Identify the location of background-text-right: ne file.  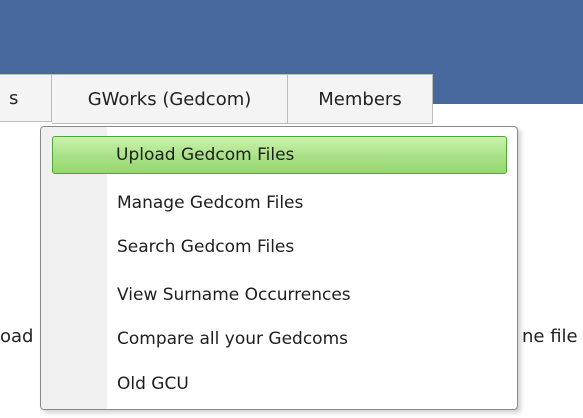
(550, 336).